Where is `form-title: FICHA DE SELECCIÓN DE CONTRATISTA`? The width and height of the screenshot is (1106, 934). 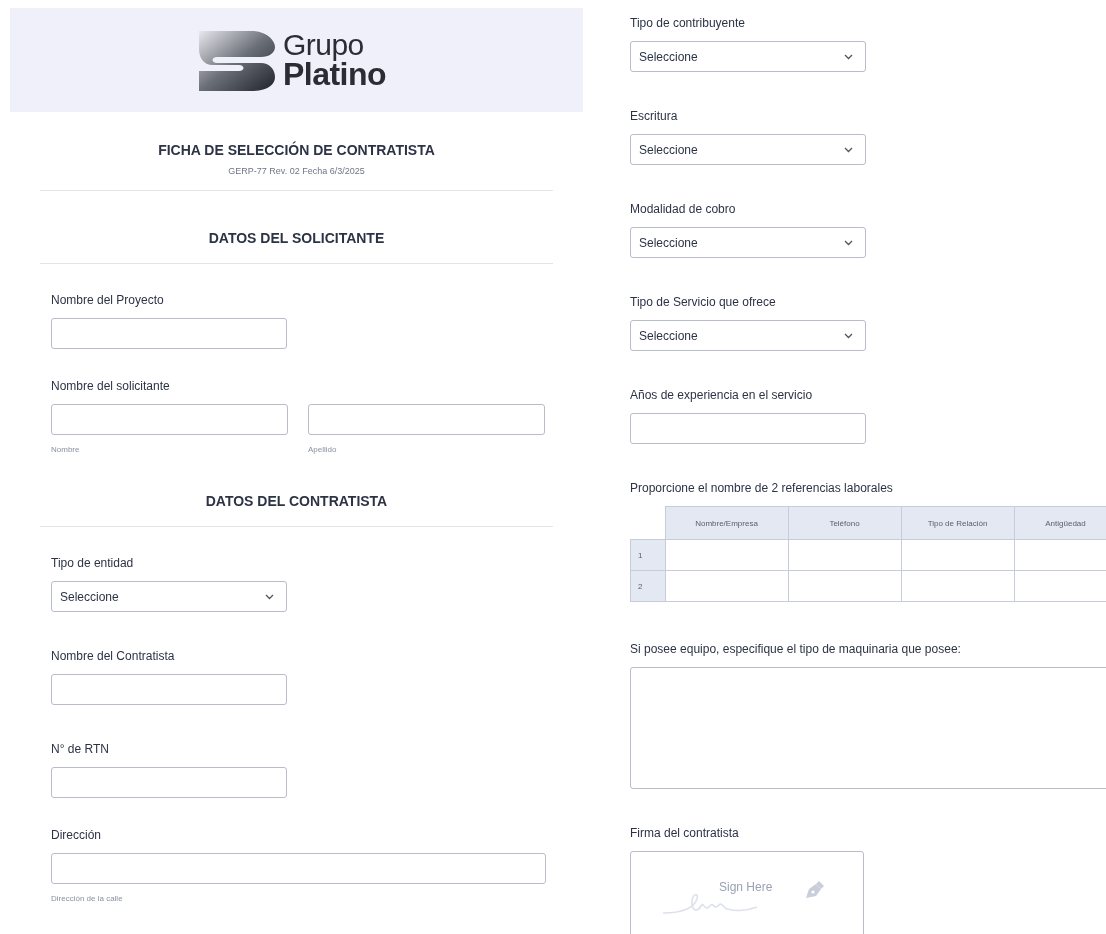 form-title: FICHA DE SELECCIÓN DE CONTRATISTA is located at coordinates (296, 150).